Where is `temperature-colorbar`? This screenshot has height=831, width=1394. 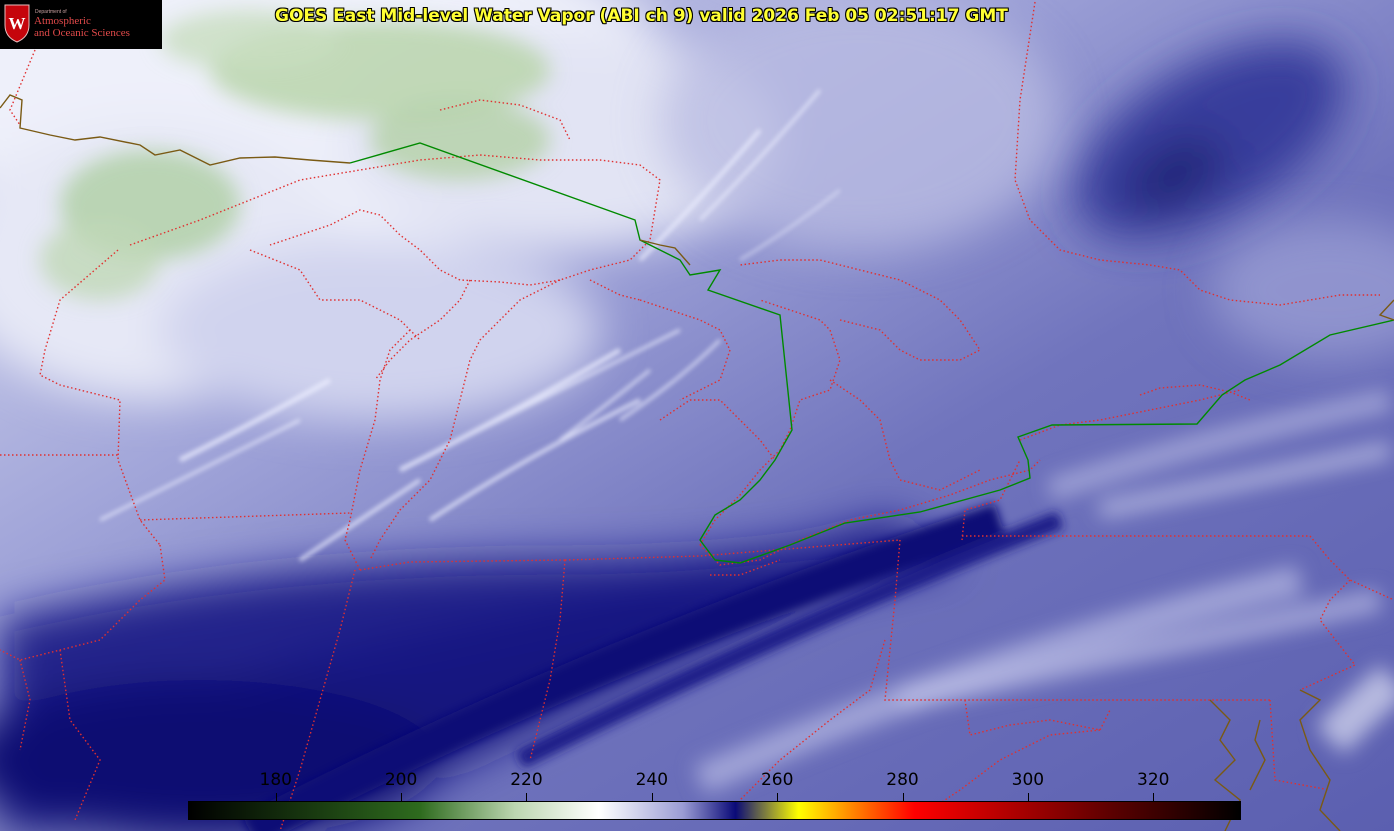
temperature-colorbar is located at coordinates (714, 810).